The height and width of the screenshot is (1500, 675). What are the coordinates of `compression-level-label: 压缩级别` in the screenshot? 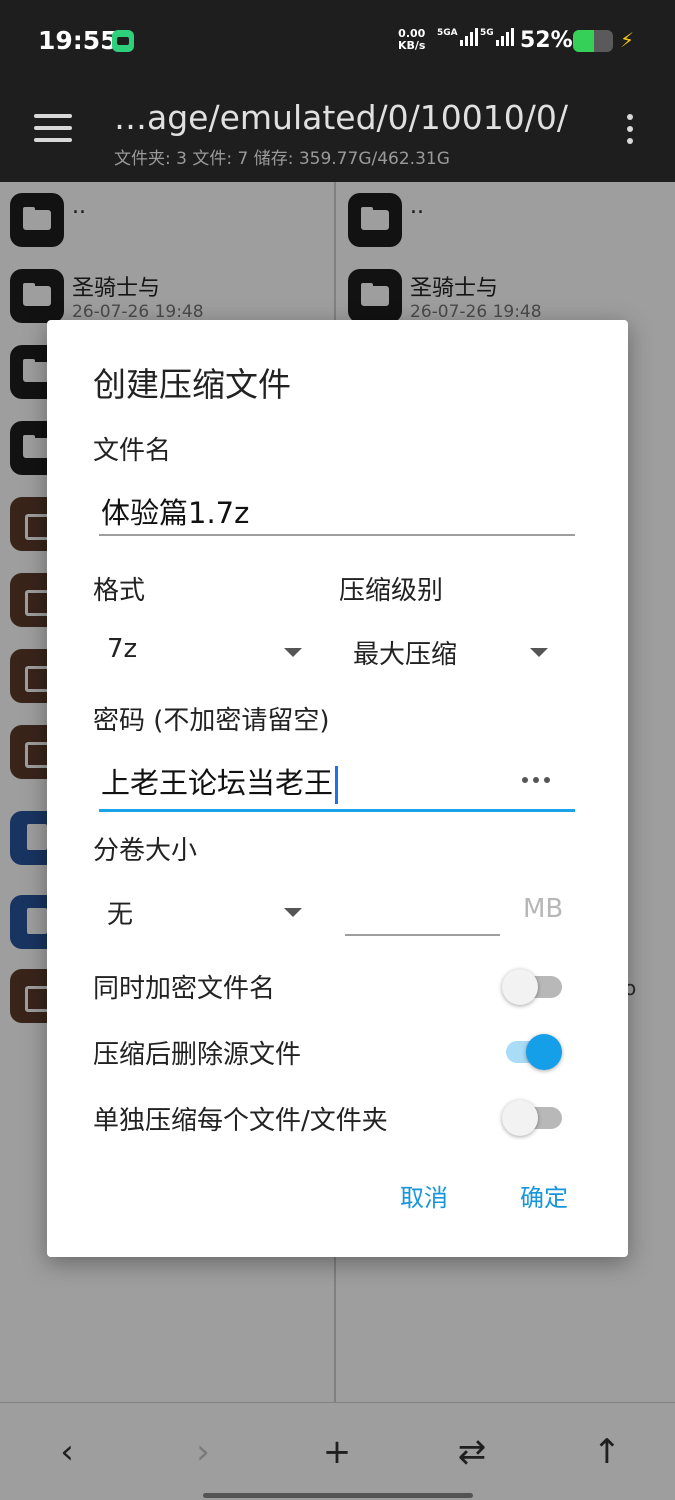 It's located at (391, 591).